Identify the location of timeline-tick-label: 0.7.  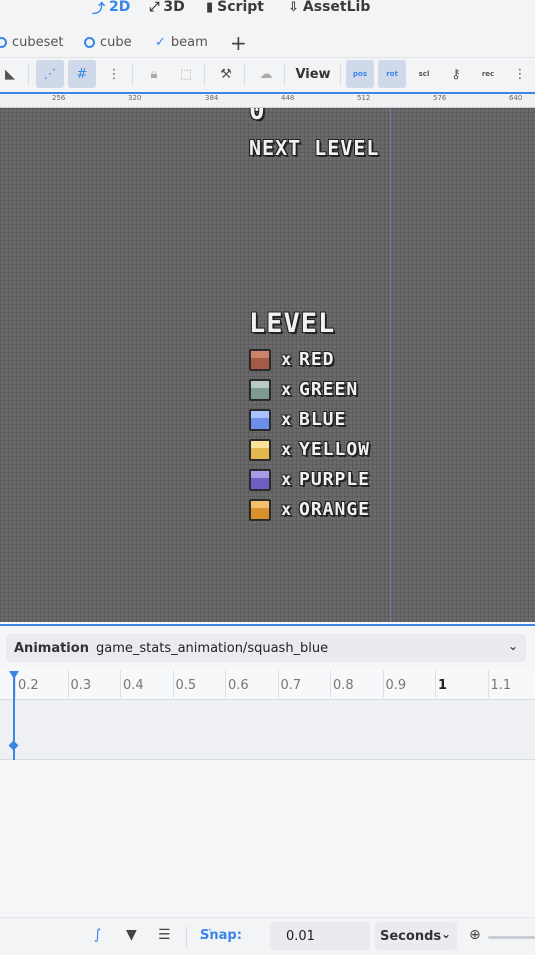
(291, 685).